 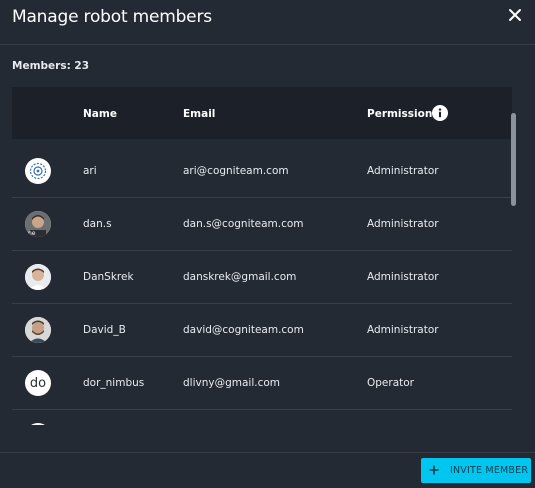 What do you see at coordinates (243, 330) in the screenshot?
I see `member-email: david@cogniteam.com` at bounding box center [243, 330].